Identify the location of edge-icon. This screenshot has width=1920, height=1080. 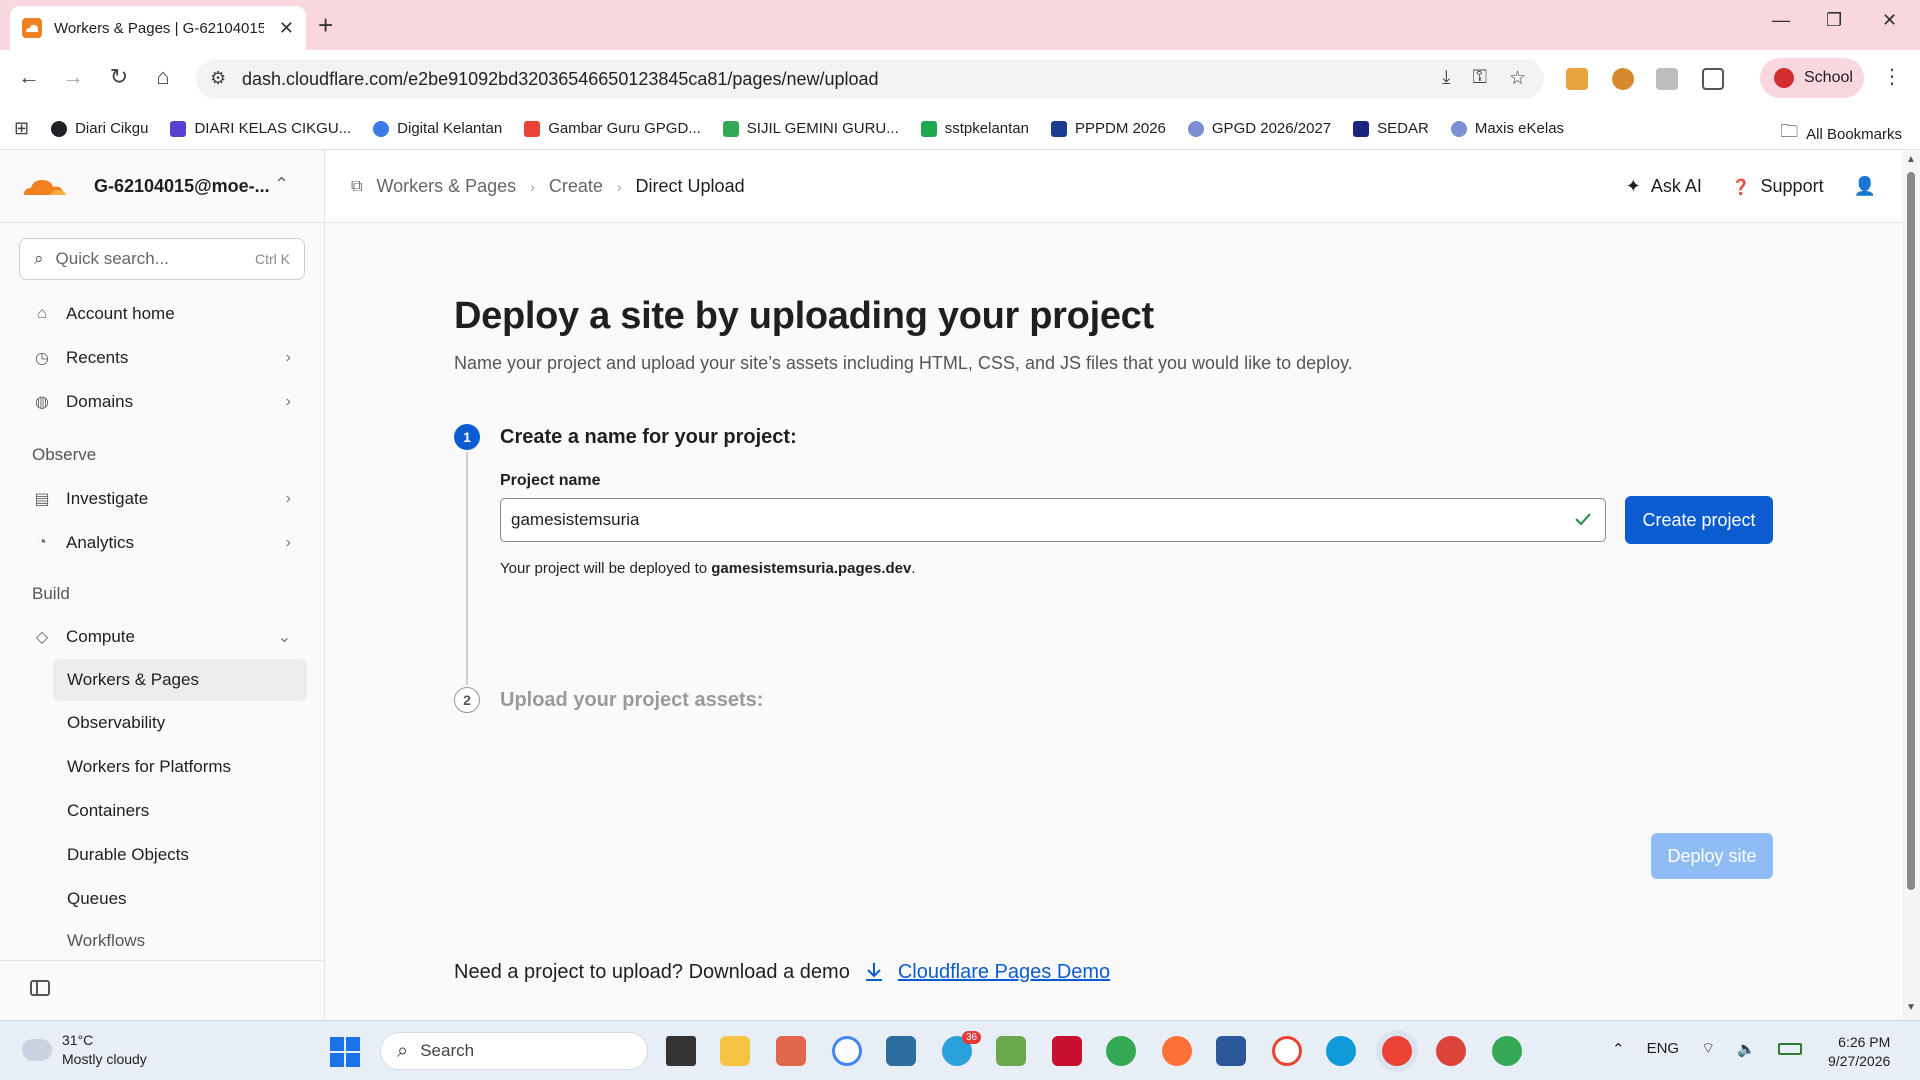
(1341, 1051).